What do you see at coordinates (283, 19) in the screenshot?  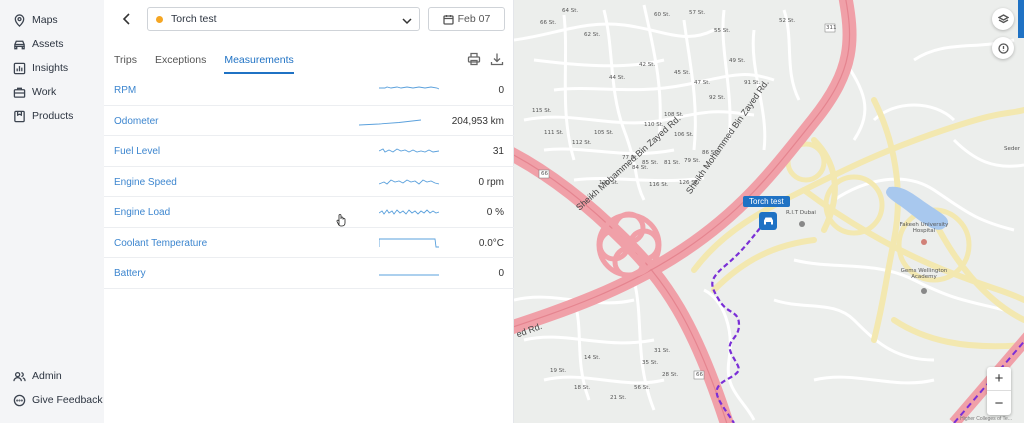 I see `vehicle-select: Torch test` at bounding box center [283, 19].